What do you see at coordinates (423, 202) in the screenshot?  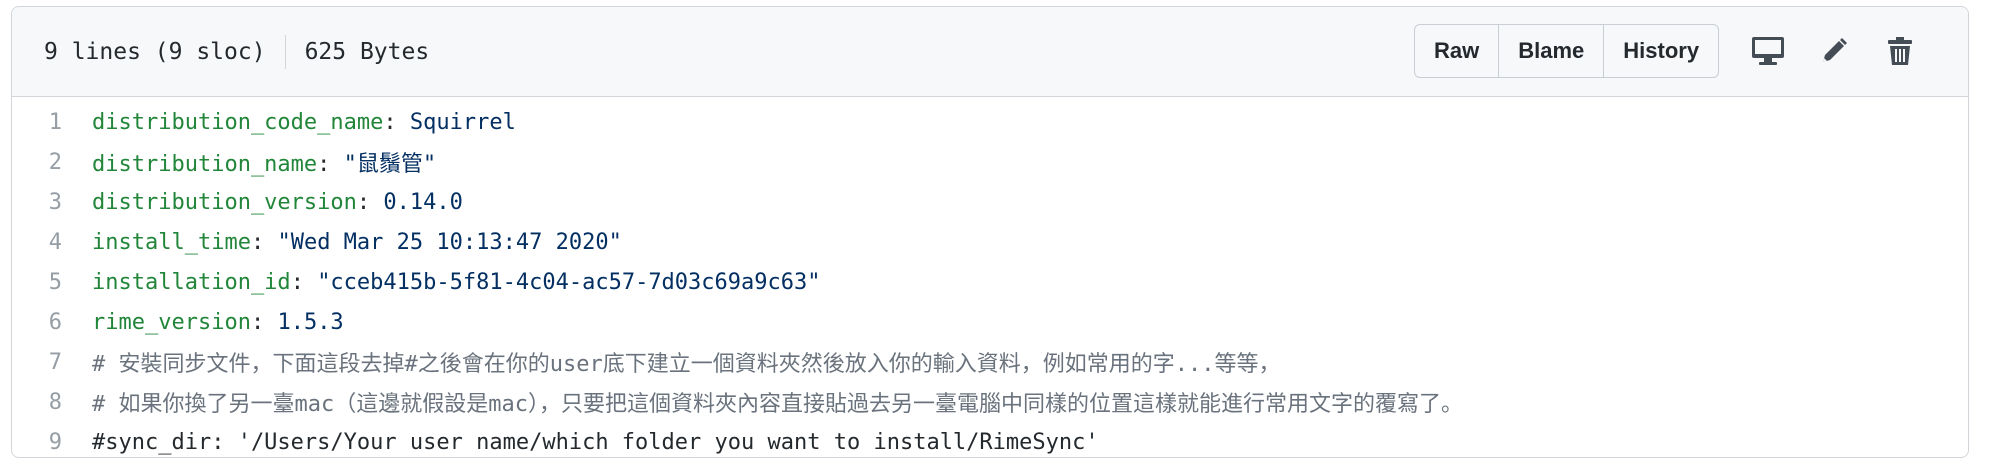 I see `yaml-value: 0.14.0` at bounding box center [423, 202].